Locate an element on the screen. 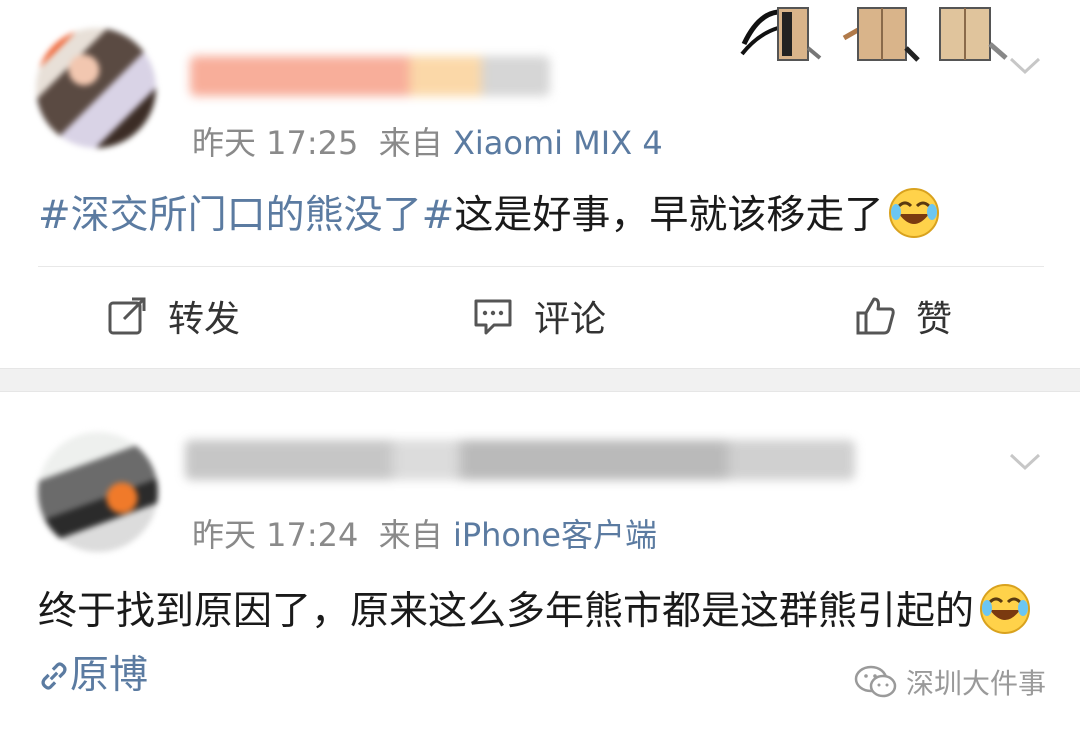 The width and height of the screenshot is (1080, 729). post-body: 这是好事，早就该移走了 is located at coordinates (669, 215).